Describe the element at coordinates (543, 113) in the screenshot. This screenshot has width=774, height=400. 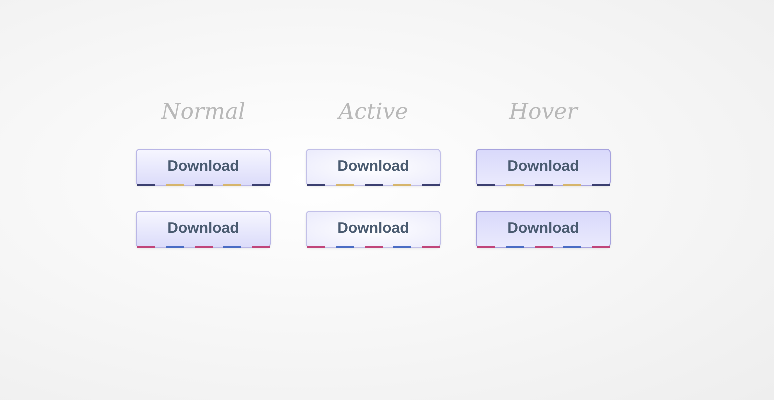
I see `state-label: Hover` at that location.